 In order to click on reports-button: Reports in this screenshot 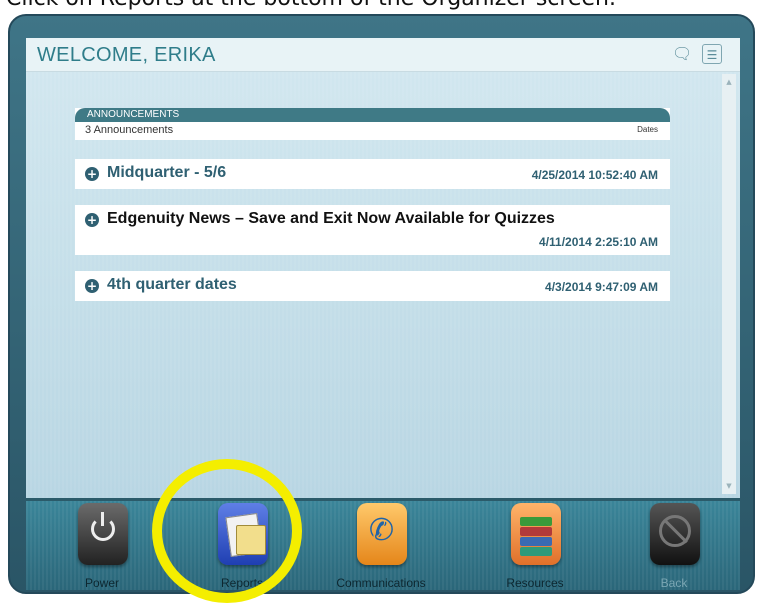, I will do `click(242, 547)`.